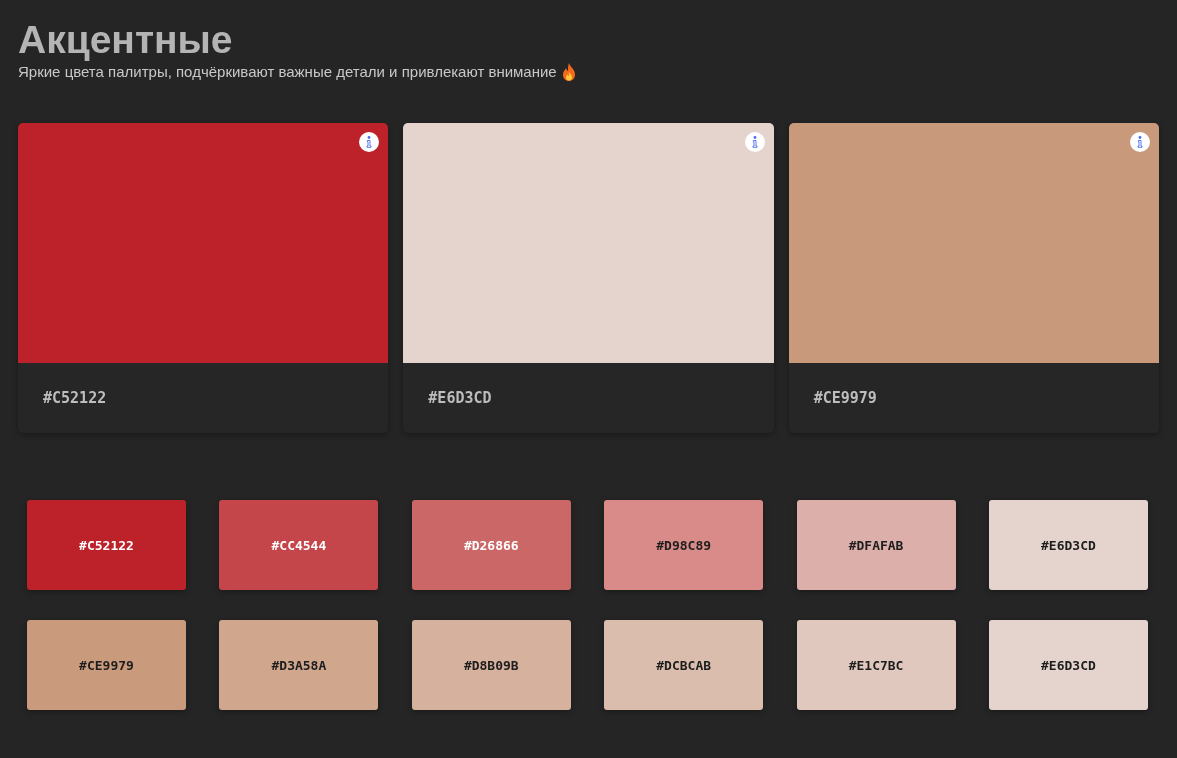 The image size is (1177, 758). I want to click on flame-icon, so click(568, 72).